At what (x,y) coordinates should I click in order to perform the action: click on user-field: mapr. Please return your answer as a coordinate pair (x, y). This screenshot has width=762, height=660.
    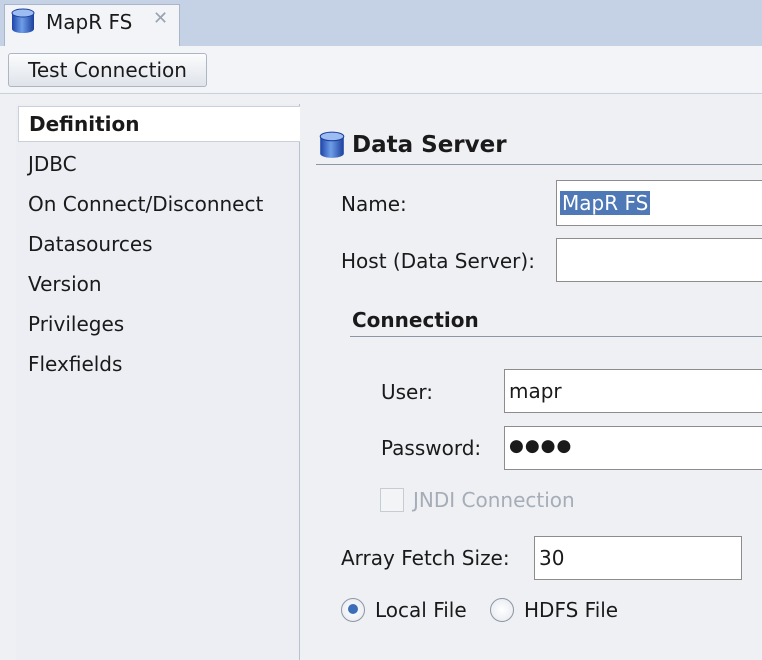
    Looking at the image, I should click on (633, 391).